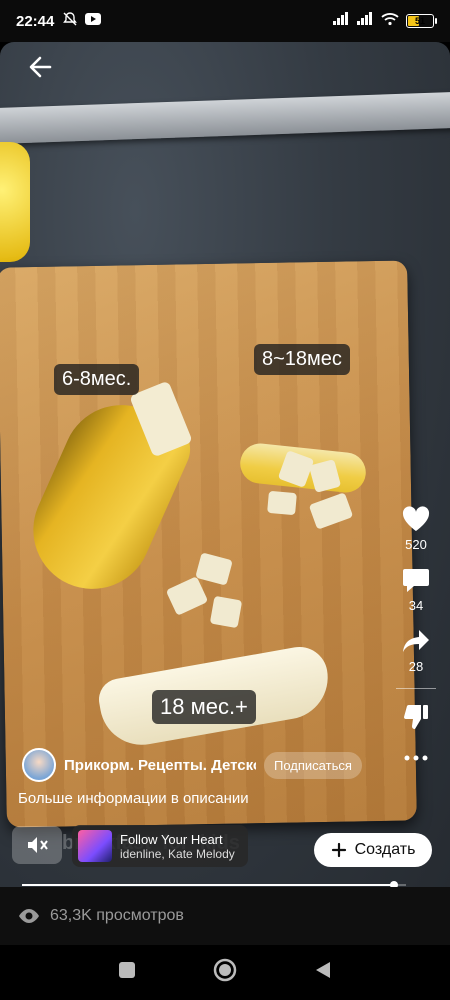  Describe the element at coordinates (225, 118) in the screenshot. I see `video-background-rail` at that location.